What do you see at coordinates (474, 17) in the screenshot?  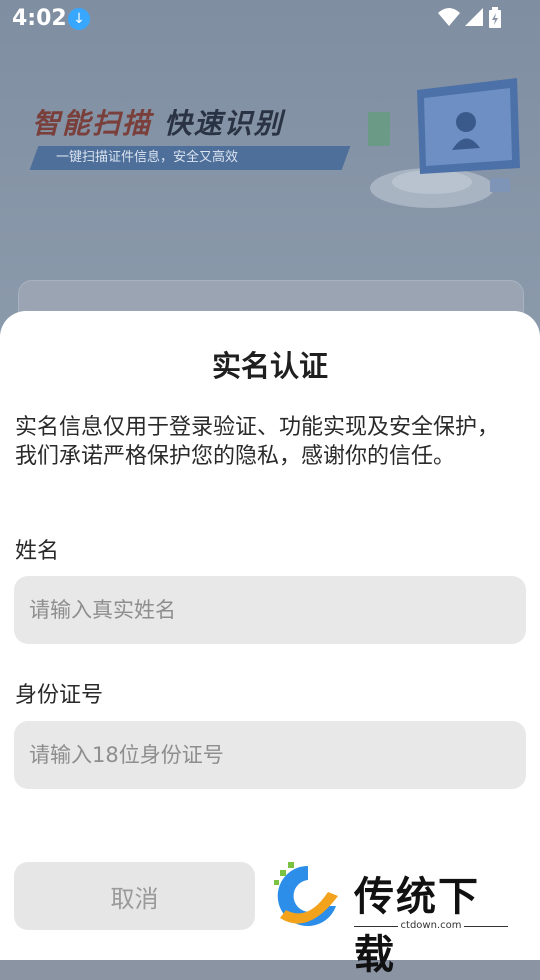 I see `signal-icon` at bounding box center [474, 17].